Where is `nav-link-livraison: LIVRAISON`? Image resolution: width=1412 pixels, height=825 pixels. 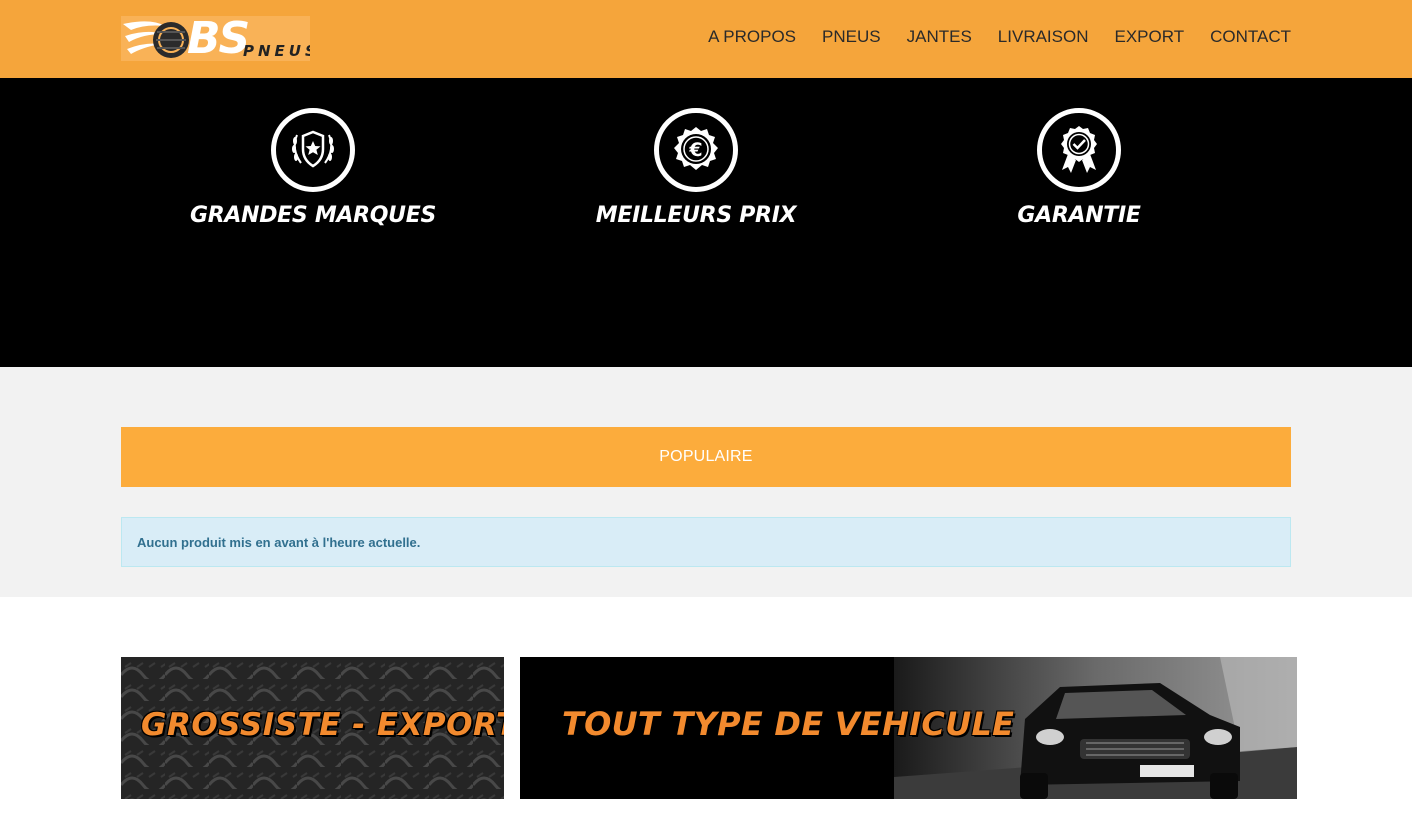
nav-link-livraison: LIVRAISON is located at coordinates (1043, 37).